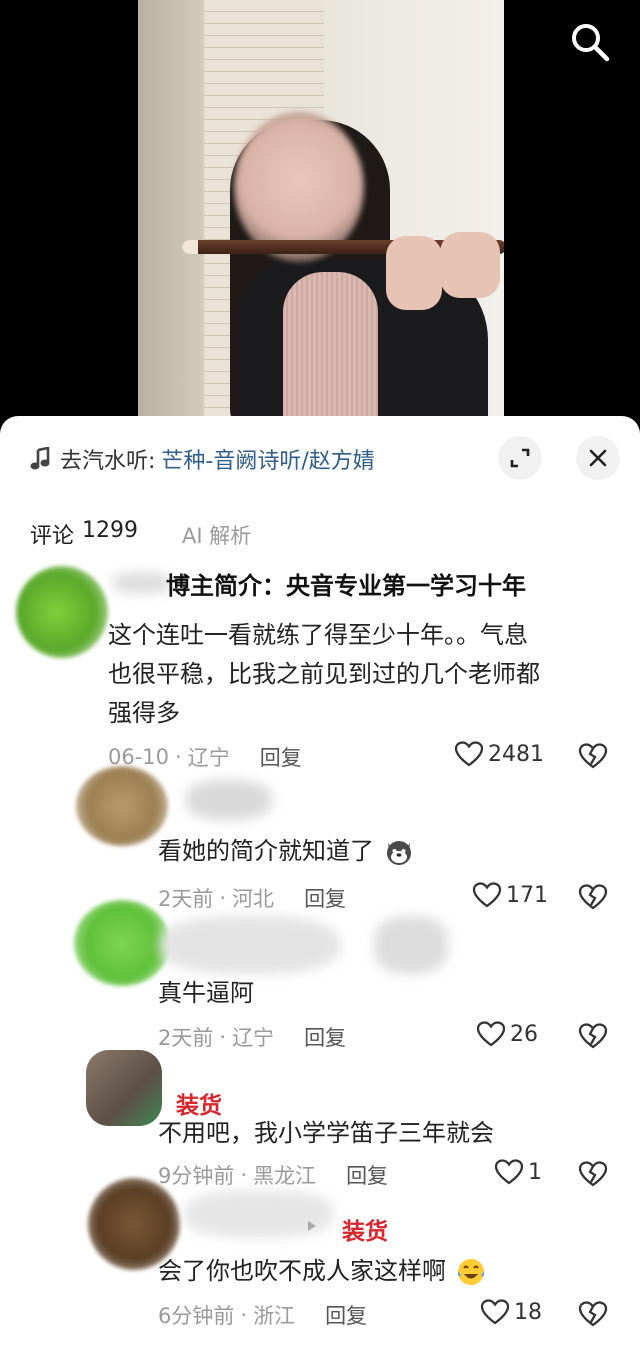 Image resolution: width=640 pixels, height=1347 pixels. I want to click on reply-arrow-icon, so click(312, 1226).